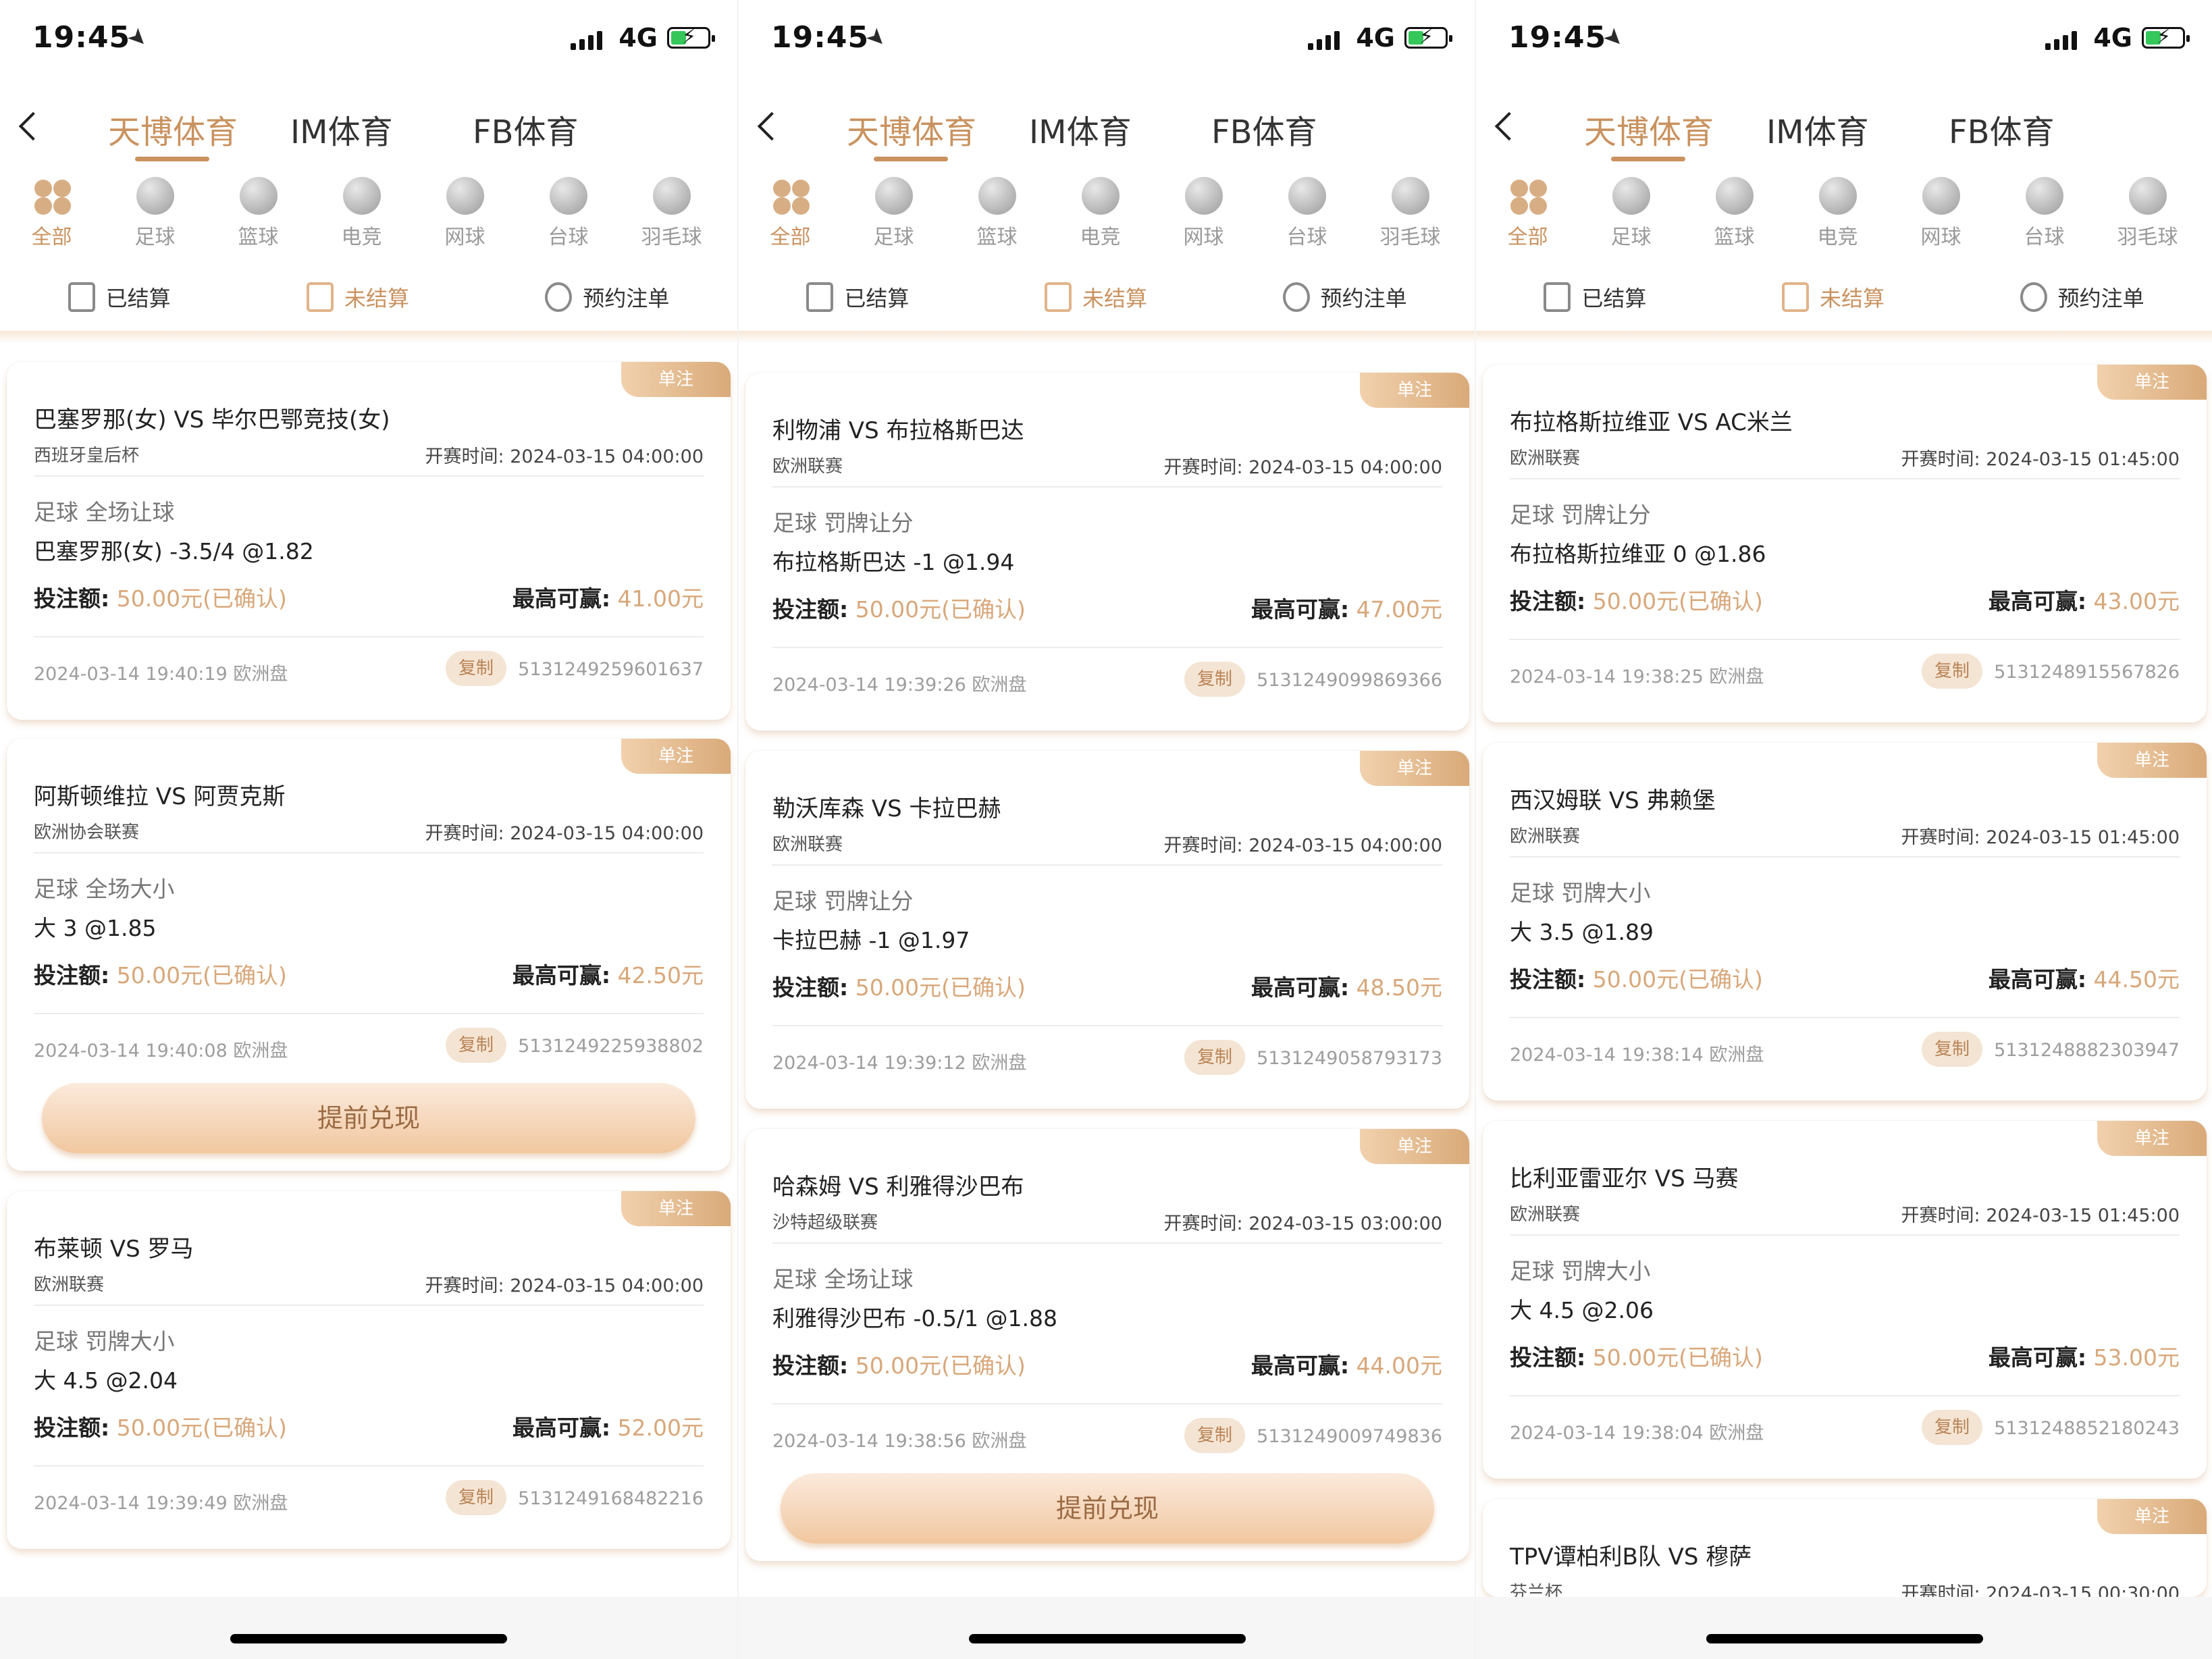  What do you see at coordinates (886, 808) in the screenshot?
I see `match-title: 勒沃库森 VS 卡拉巴赫` at bounding box center [886, 808].